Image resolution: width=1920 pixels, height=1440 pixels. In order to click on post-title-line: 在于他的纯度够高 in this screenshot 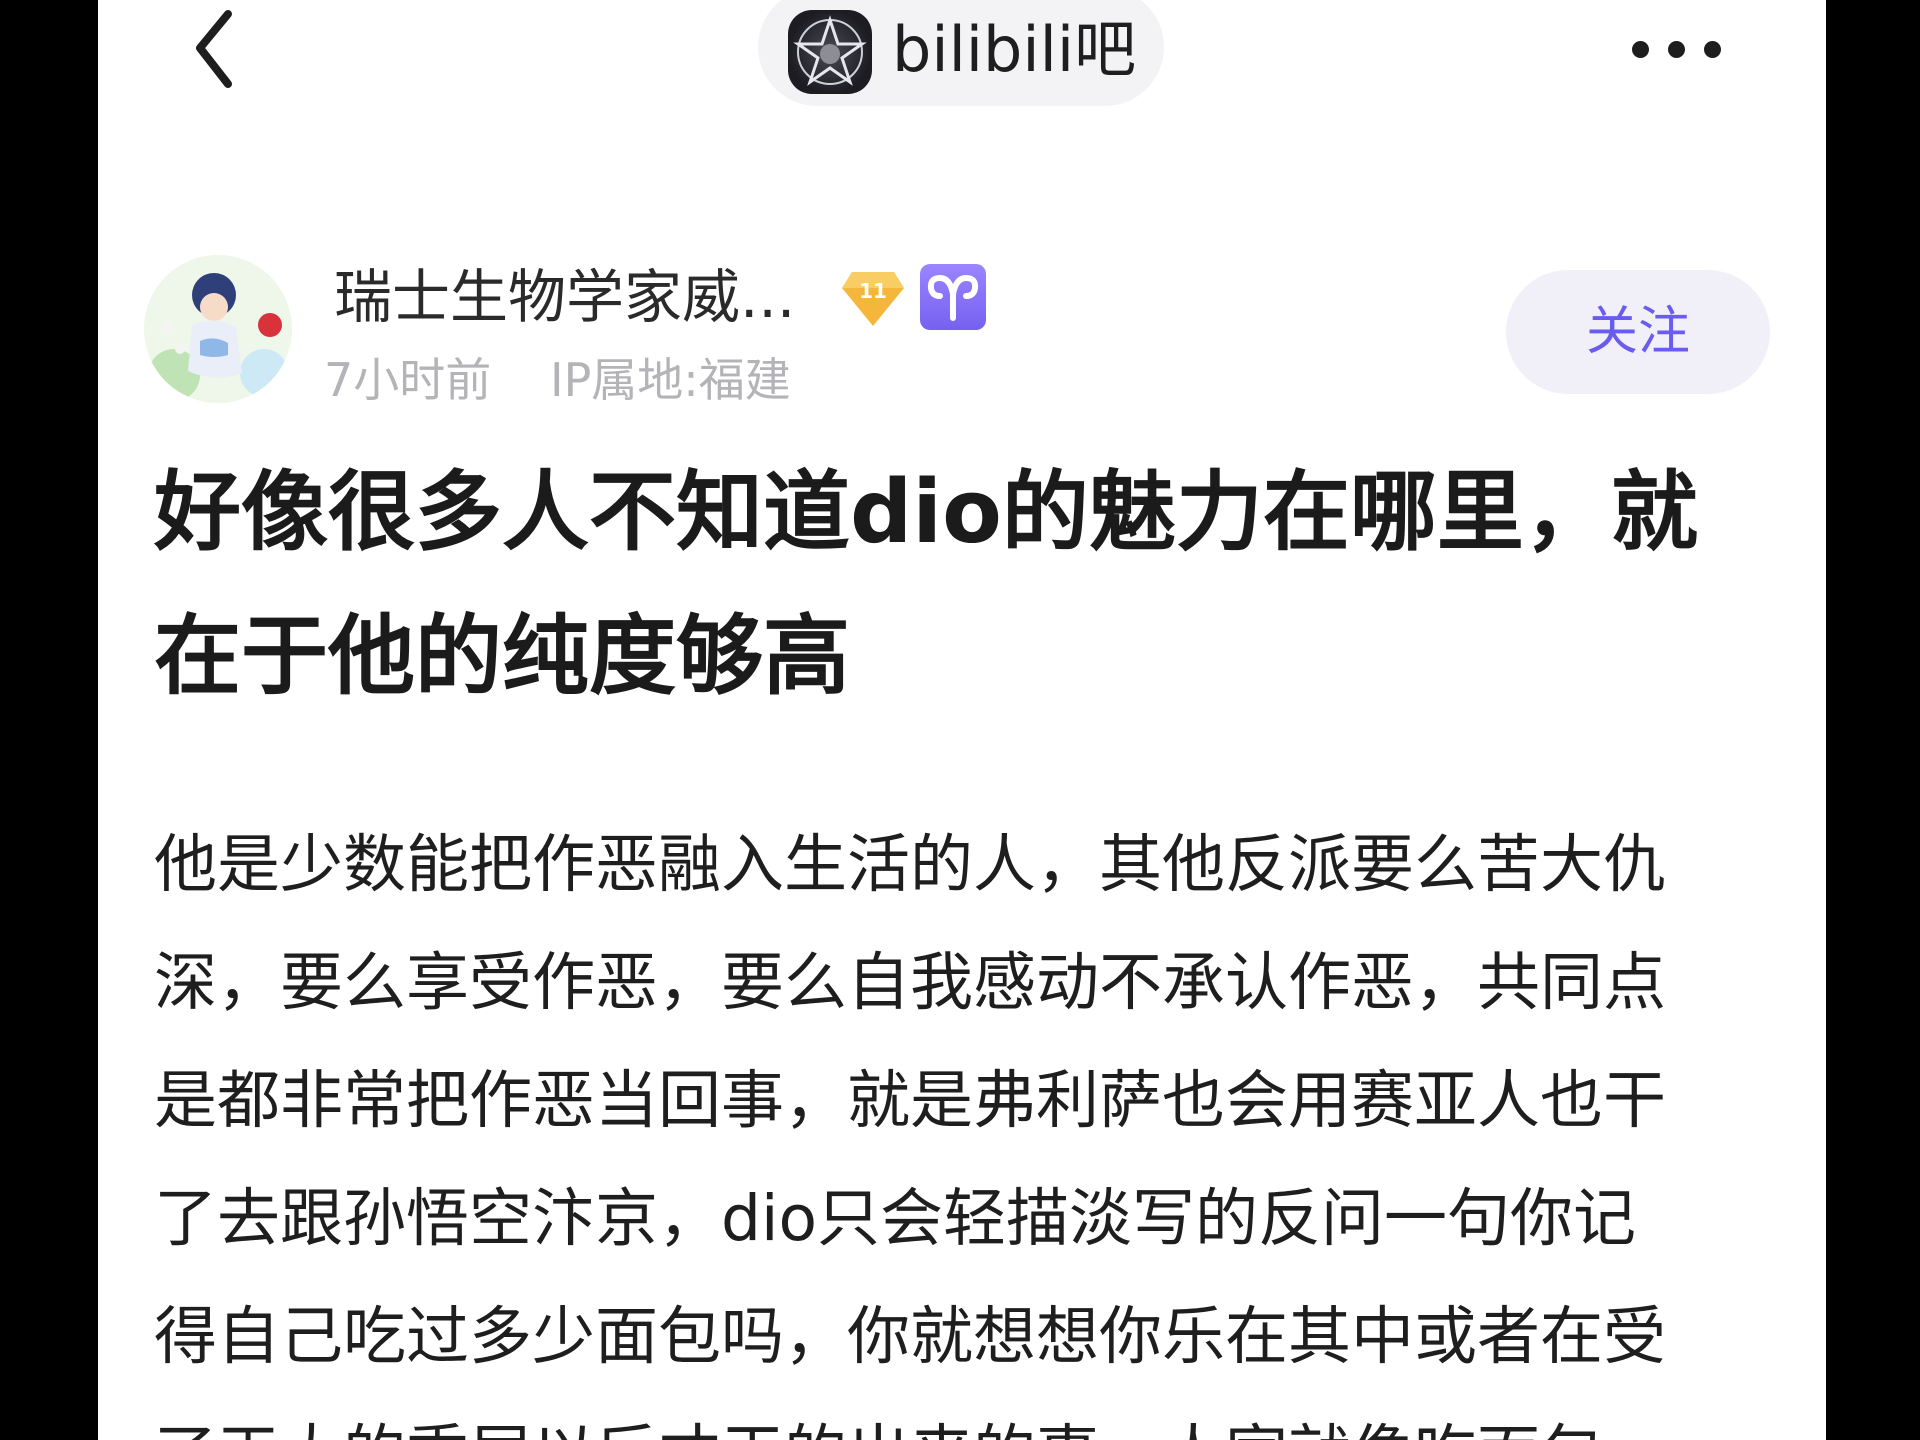, I will do `click(502, 656)`.